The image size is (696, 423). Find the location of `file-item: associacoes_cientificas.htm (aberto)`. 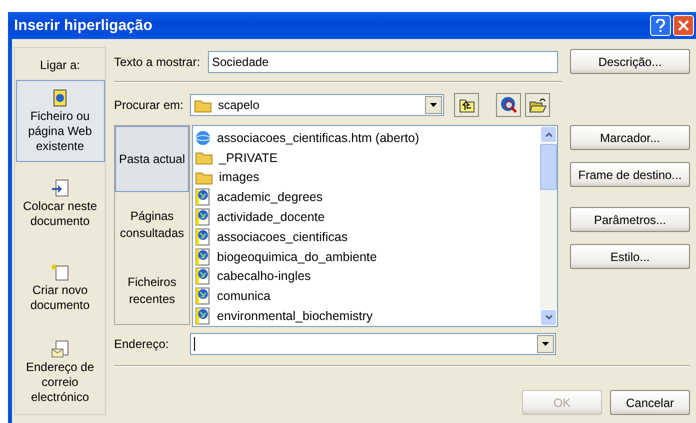

file-item: associacoes_cientificas.htm (aberto) is located at coordinates (318, 137).